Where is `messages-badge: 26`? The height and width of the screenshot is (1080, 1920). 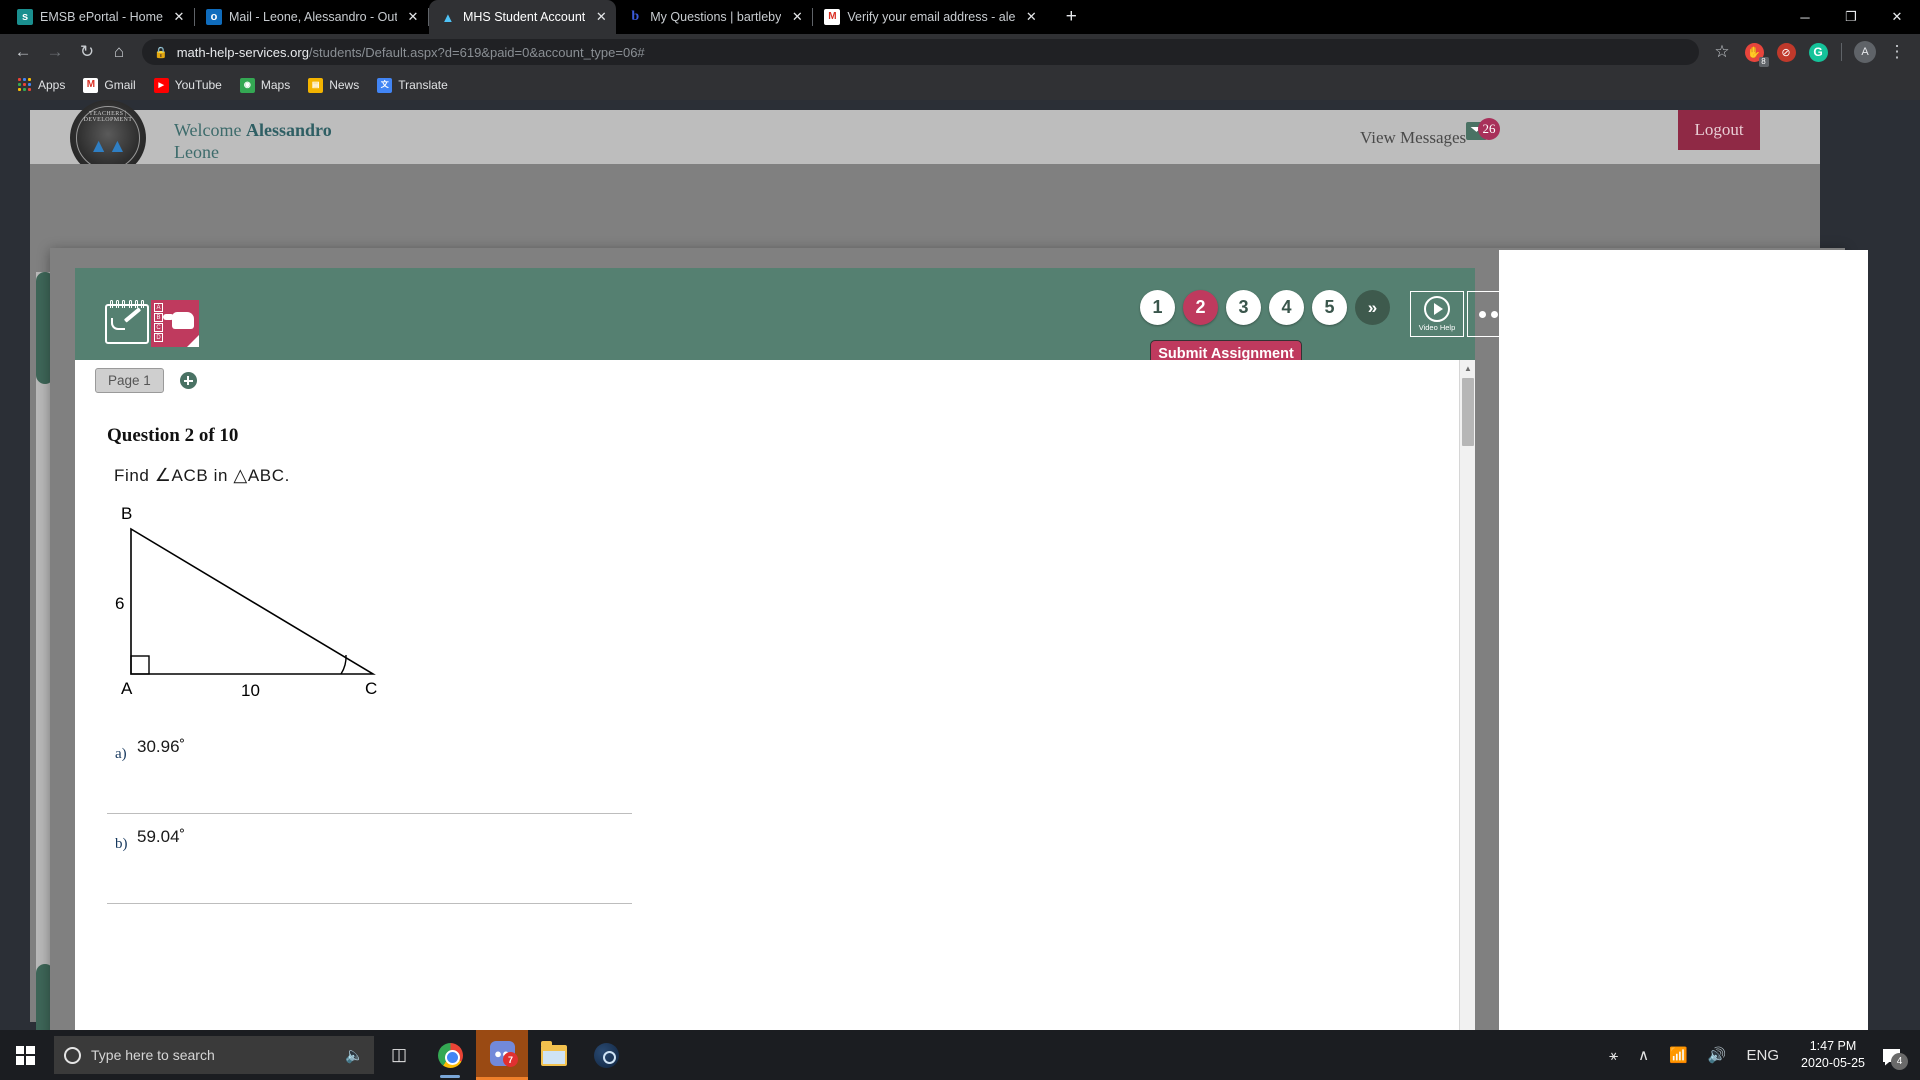
messages-badge: 26 is located at coordinates (1489, 129).